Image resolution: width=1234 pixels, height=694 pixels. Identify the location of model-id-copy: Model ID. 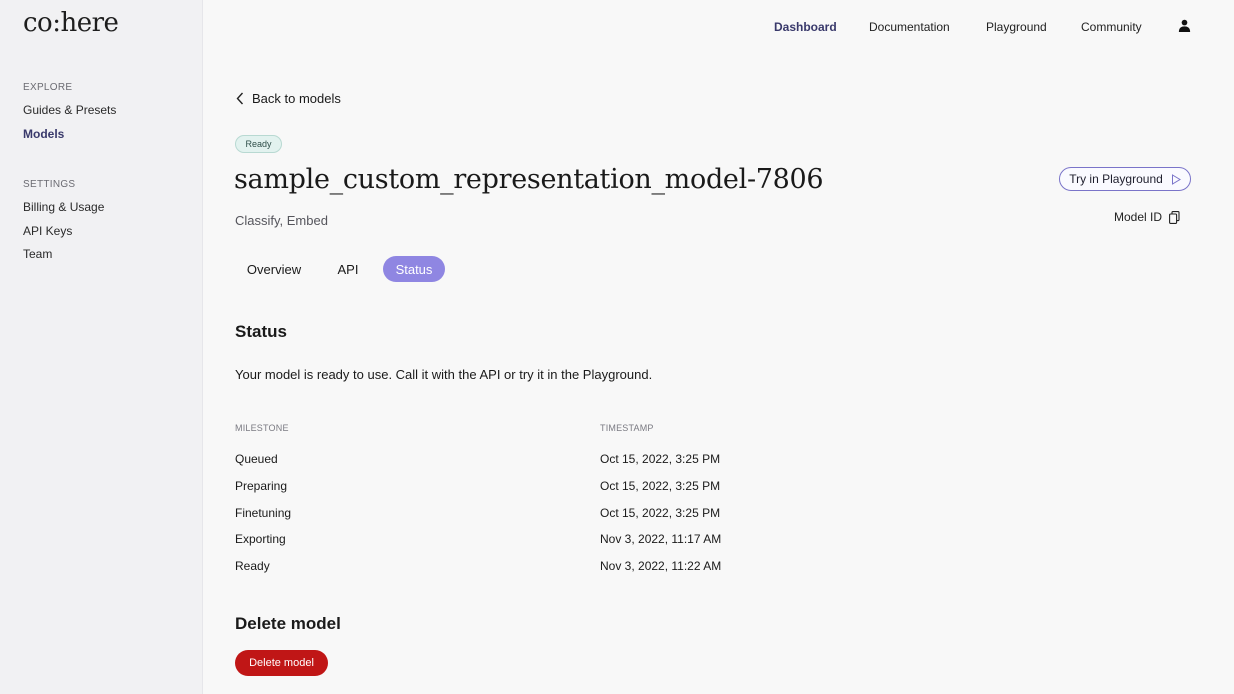
(1147, 217).